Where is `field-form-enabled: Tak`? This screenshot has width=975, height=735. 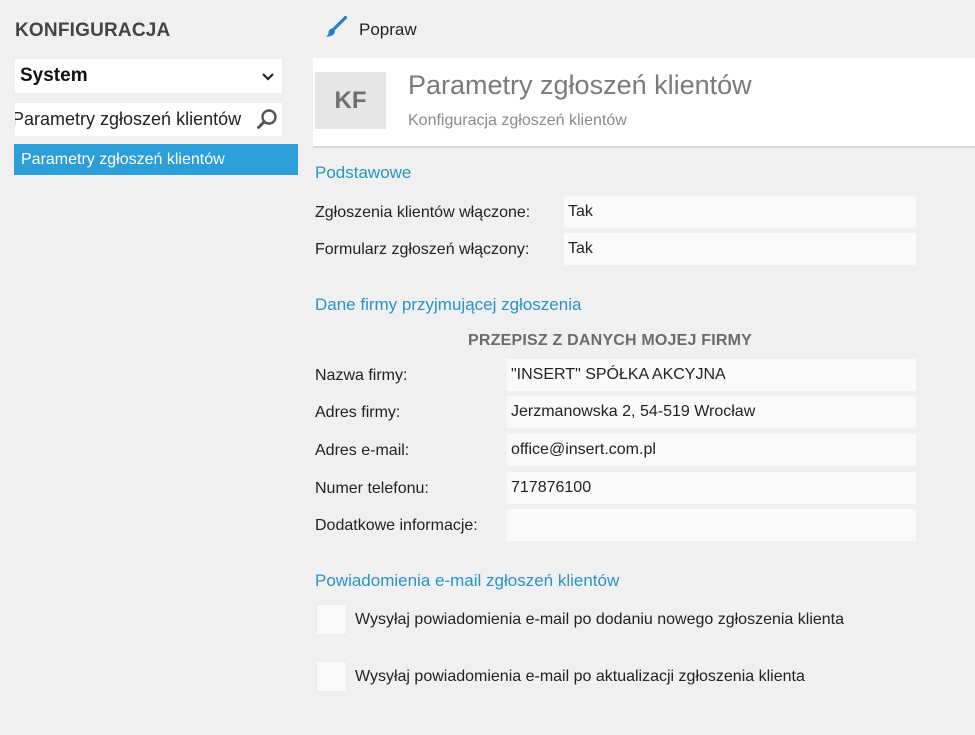 field-form-enabled: Tak is located at coordinates (740, 249).